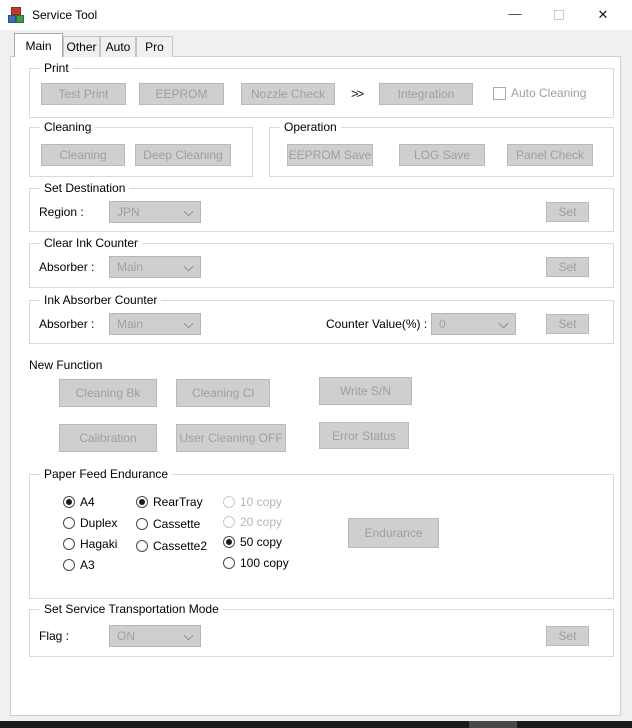 The height and width of the screenshot is (728, 632). Describe the element at coordinates (261, 542) in the screenshot. I see `radio-label: 50 copy` at that location.